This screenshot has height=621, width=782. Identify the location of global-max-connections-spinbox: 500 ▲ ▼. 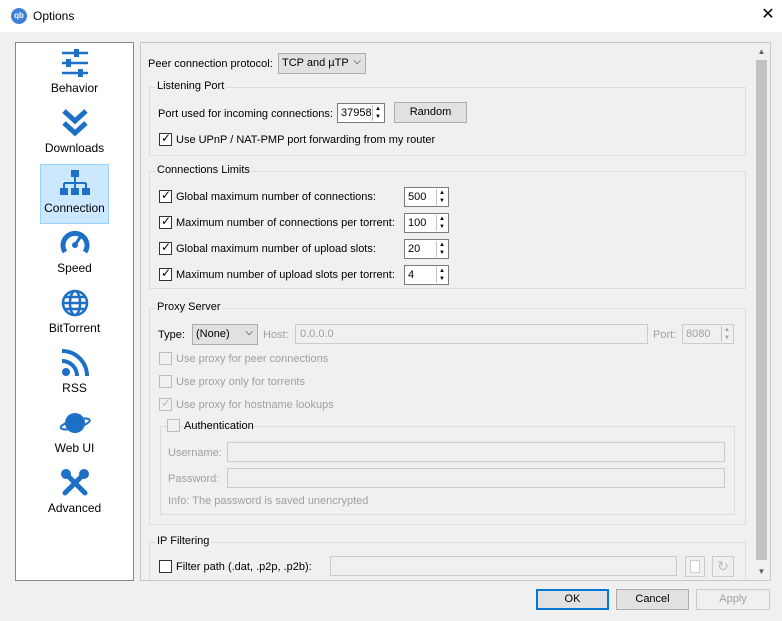
(426, 197).